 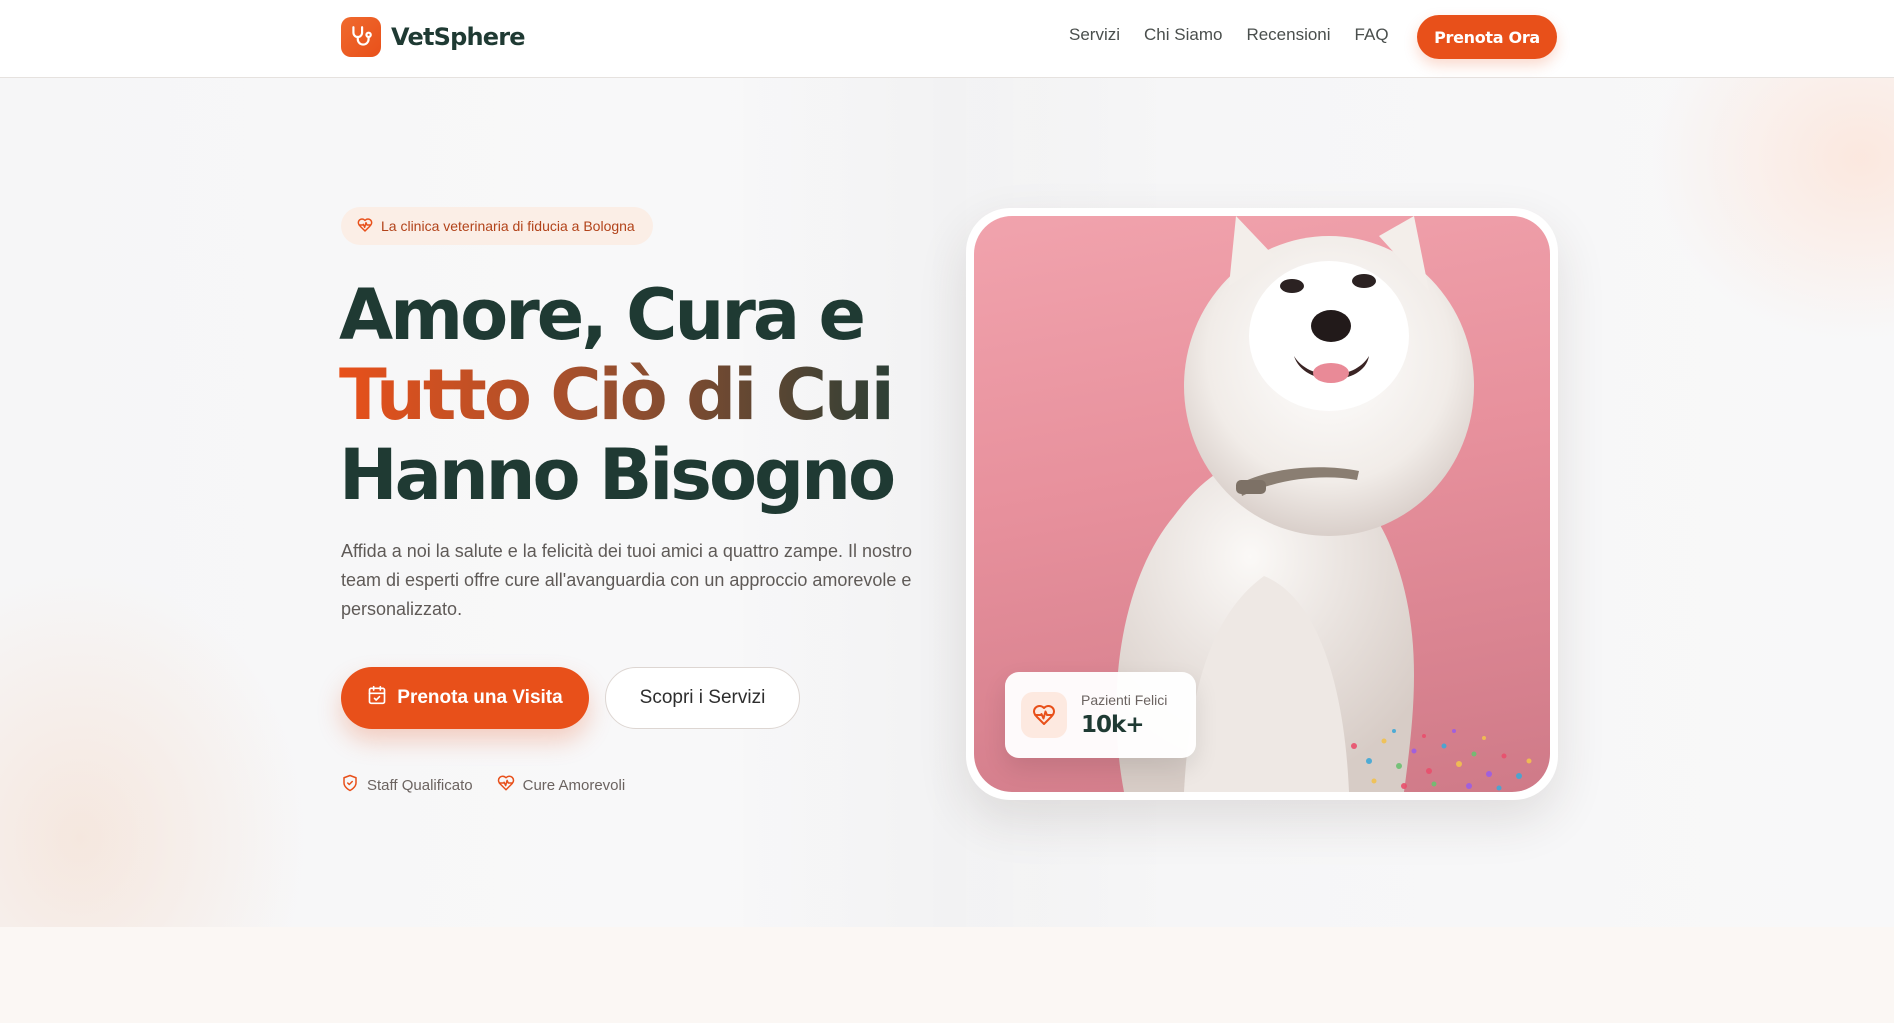 What do you see at coordinates (483, 785) in the screenshot?
I see `hero-features: Staff Qualificato Cure Amorevoli` at bounding box center [483, 785].